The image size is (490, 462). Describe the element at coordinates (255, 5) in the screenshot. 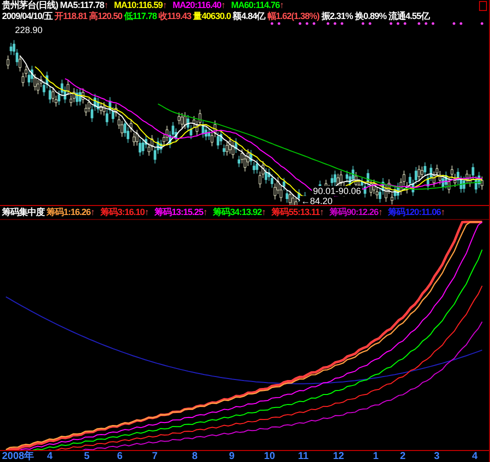

I see `moving-average-value: MA60:114.76` at that location.